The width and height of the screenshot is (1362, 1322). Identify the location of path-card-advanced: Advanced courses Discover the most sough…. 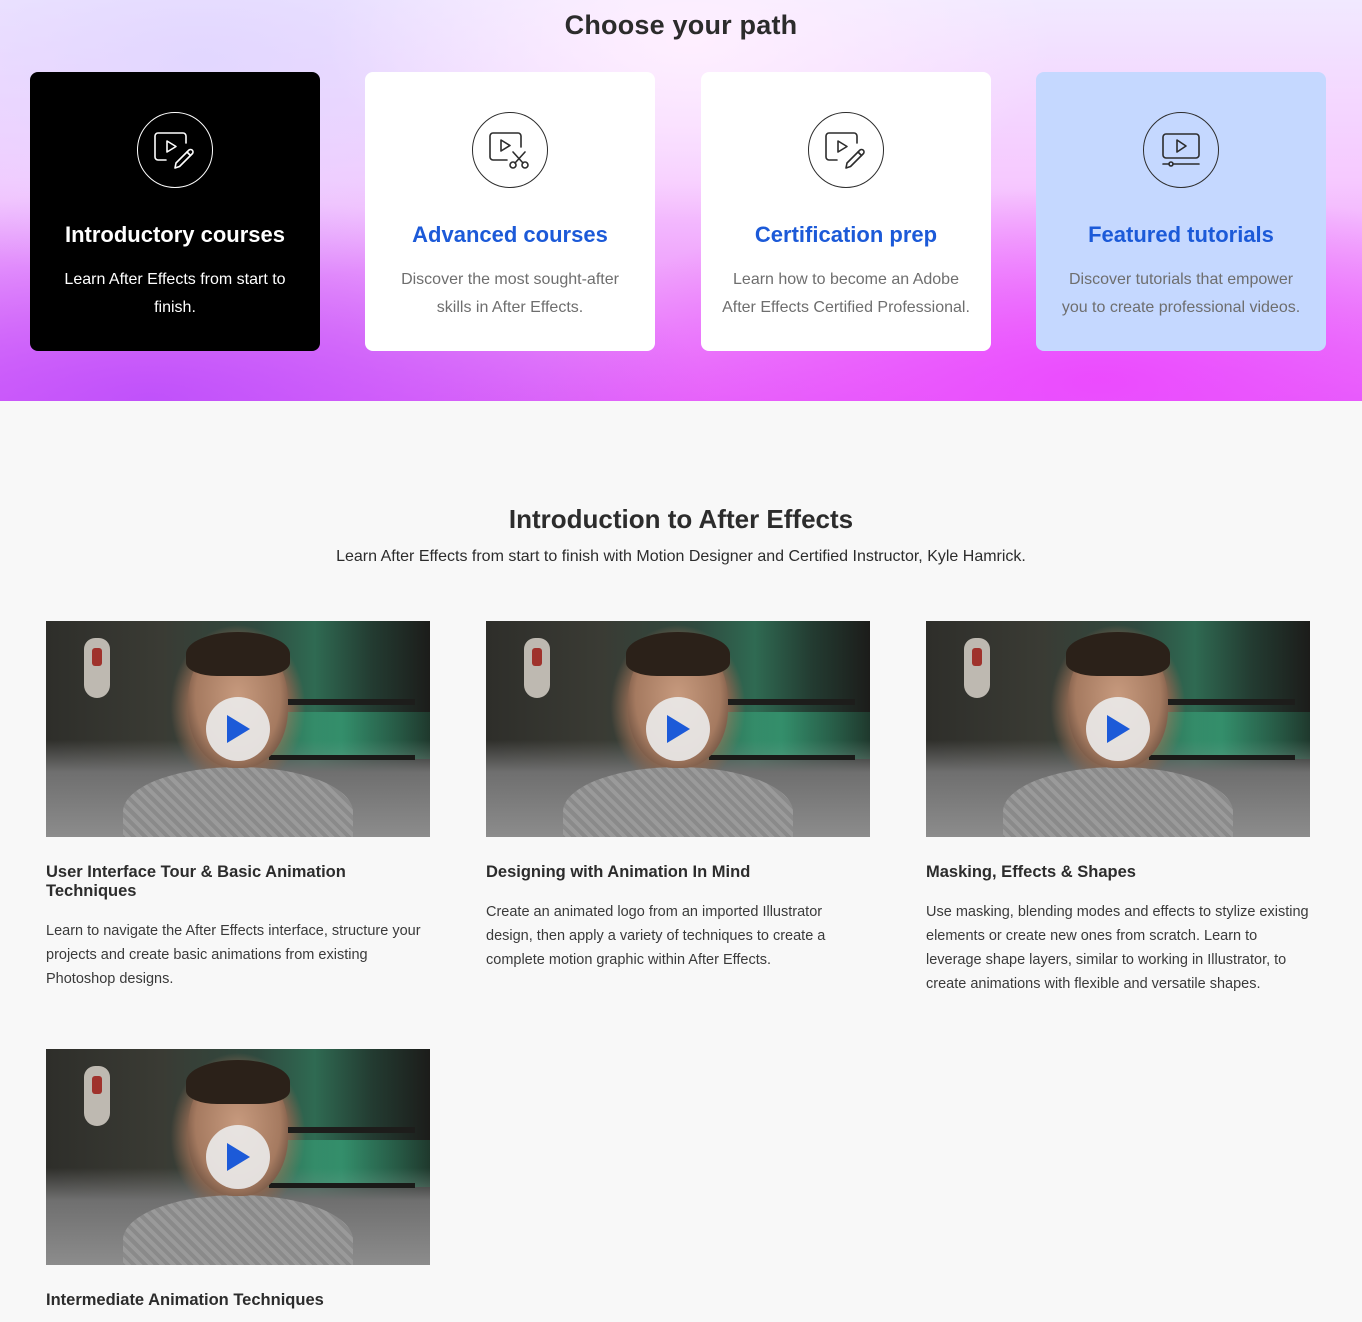
(510, 211).